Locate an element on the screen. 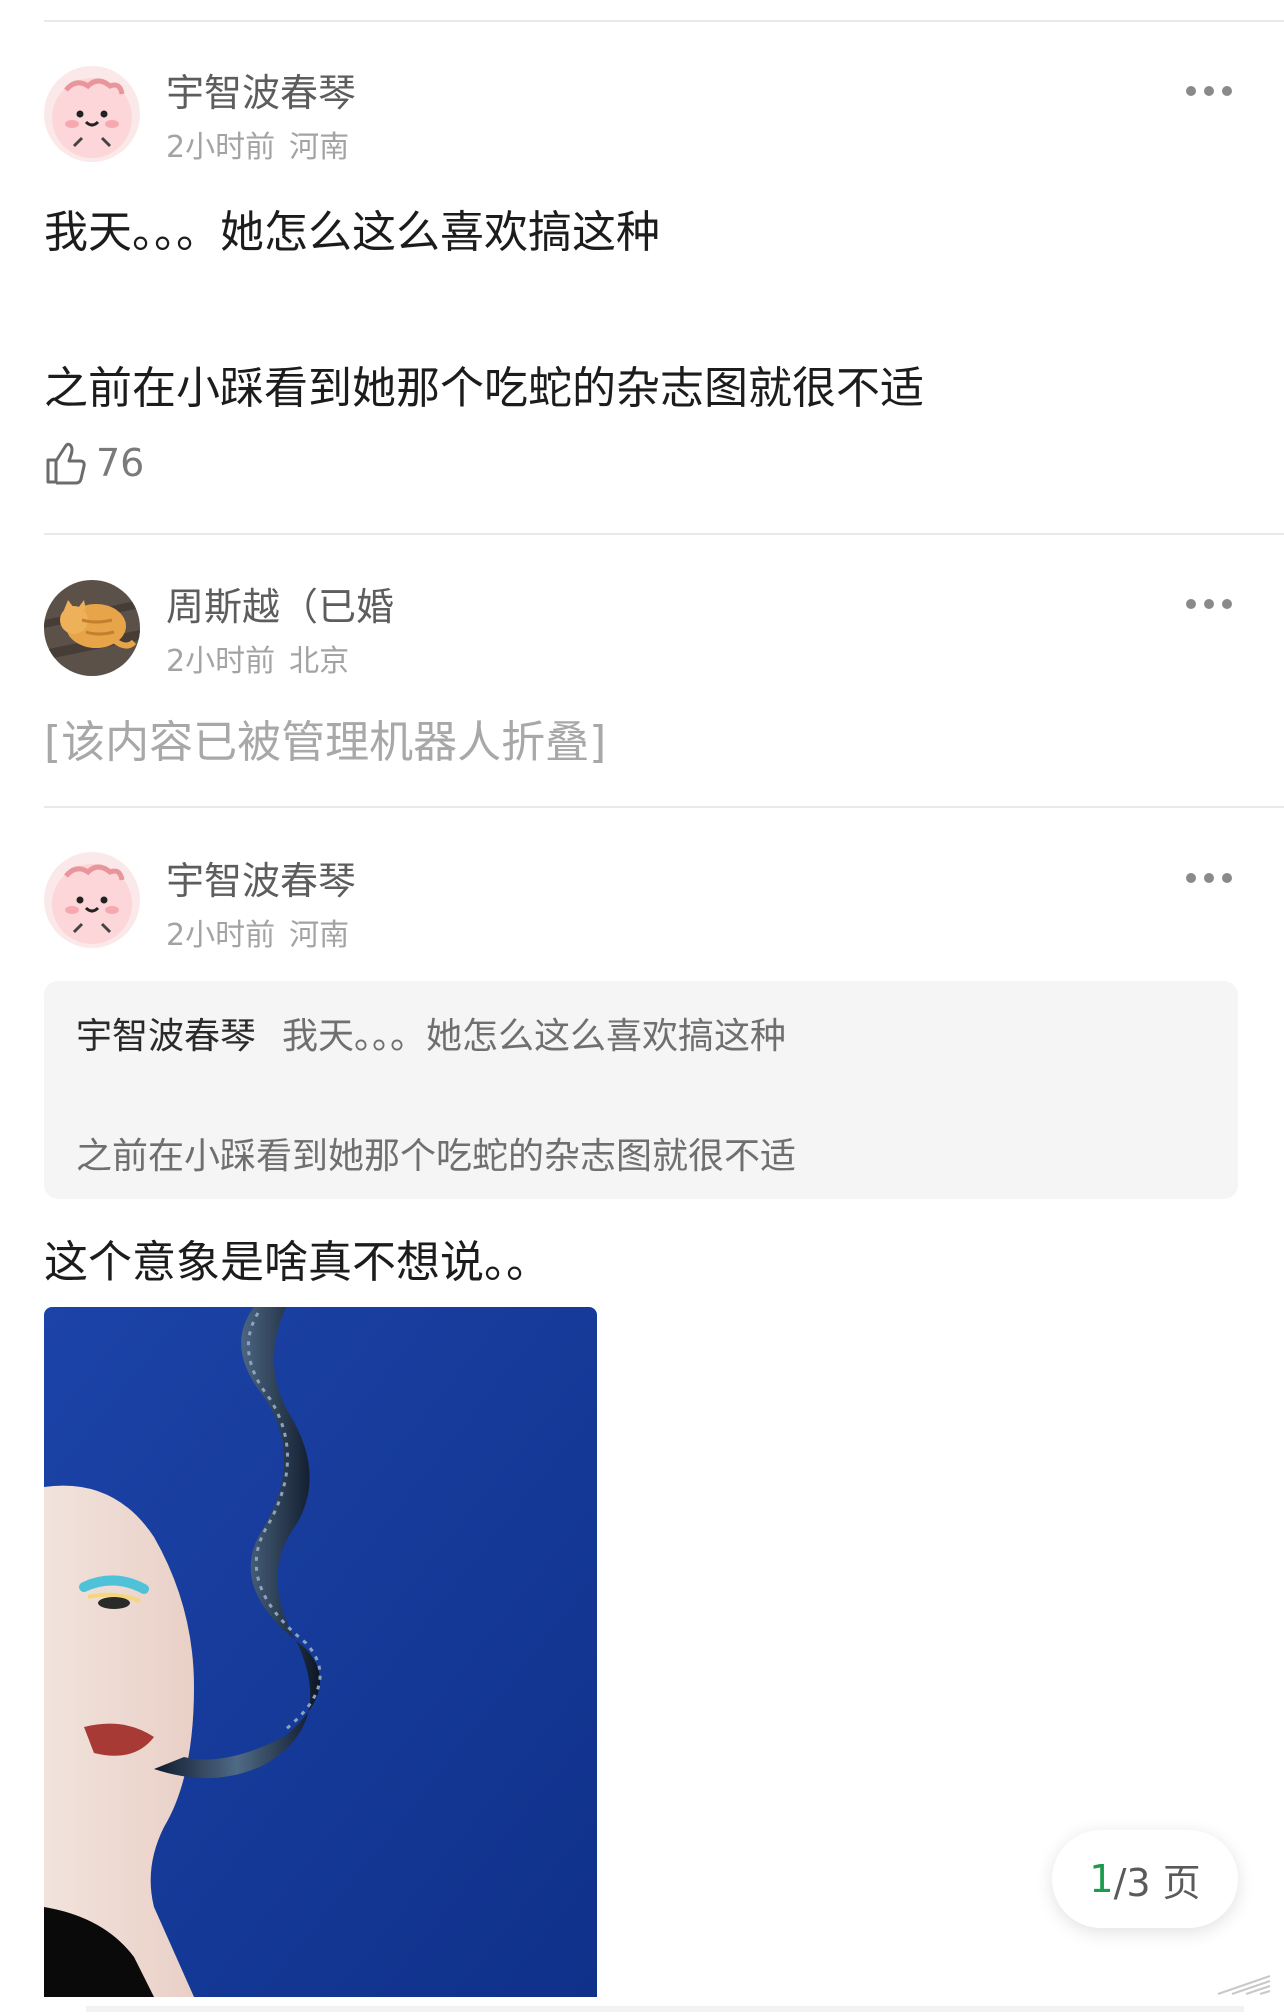 The height and width of the screenshot is (2015, 1284). page-indicator: 1/3 页 is located at coordinates (1145, 1879).